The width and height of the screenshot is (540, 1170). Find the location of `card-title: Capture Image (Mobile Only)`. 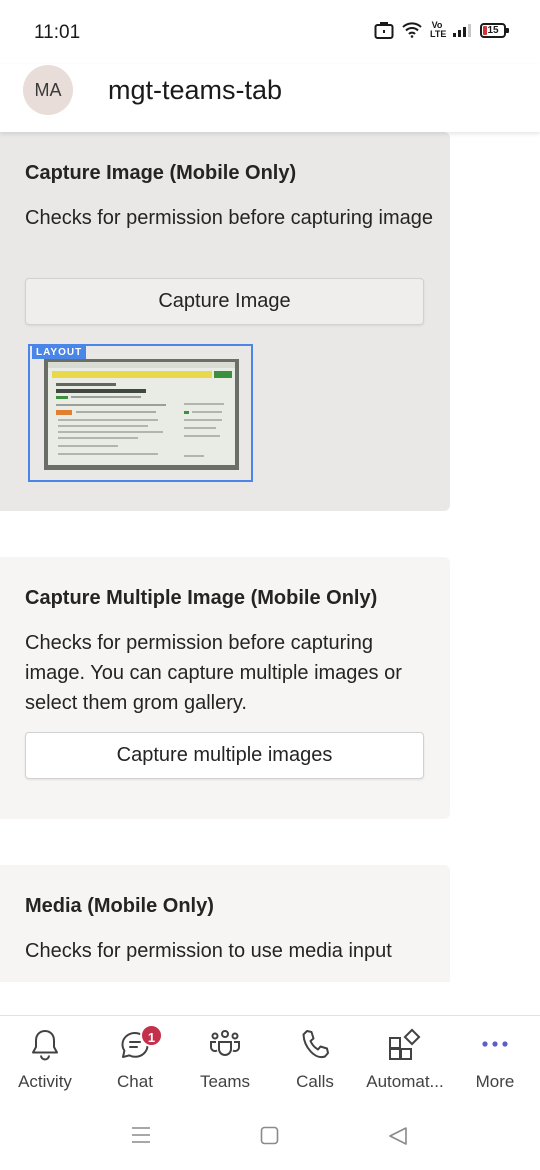

card-title: Capture Image (Mobile Only) is located at coordinates (161, 173).